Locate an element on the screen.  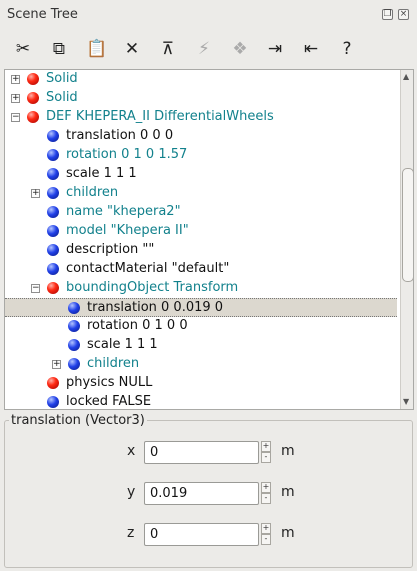
field-label-y: y is located at coordinates (131, 492).